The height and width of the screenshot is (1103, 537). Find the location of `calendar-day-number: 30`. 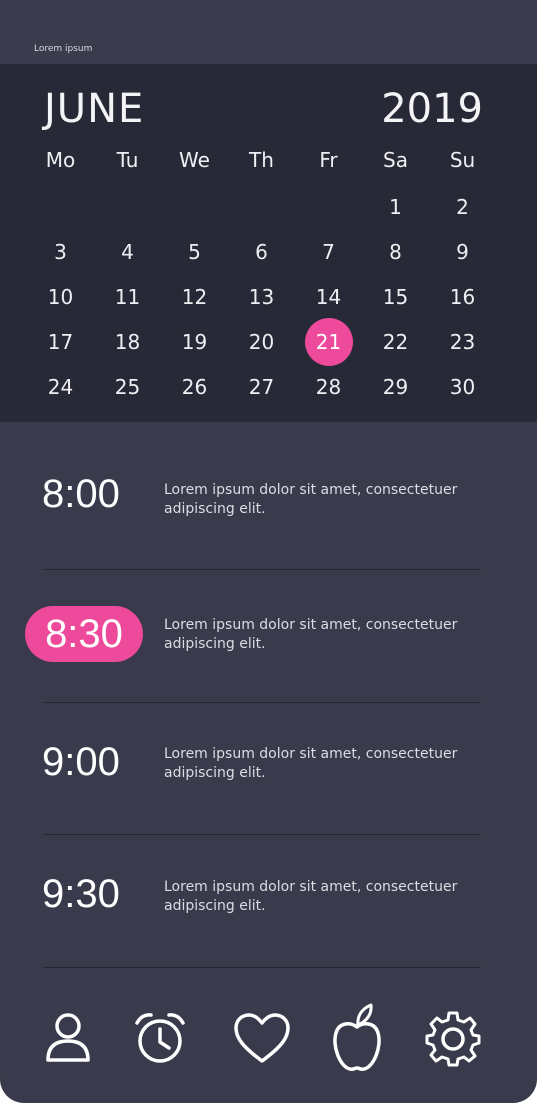

calendar-day-number: 30 is located at coordinates (462, 386).